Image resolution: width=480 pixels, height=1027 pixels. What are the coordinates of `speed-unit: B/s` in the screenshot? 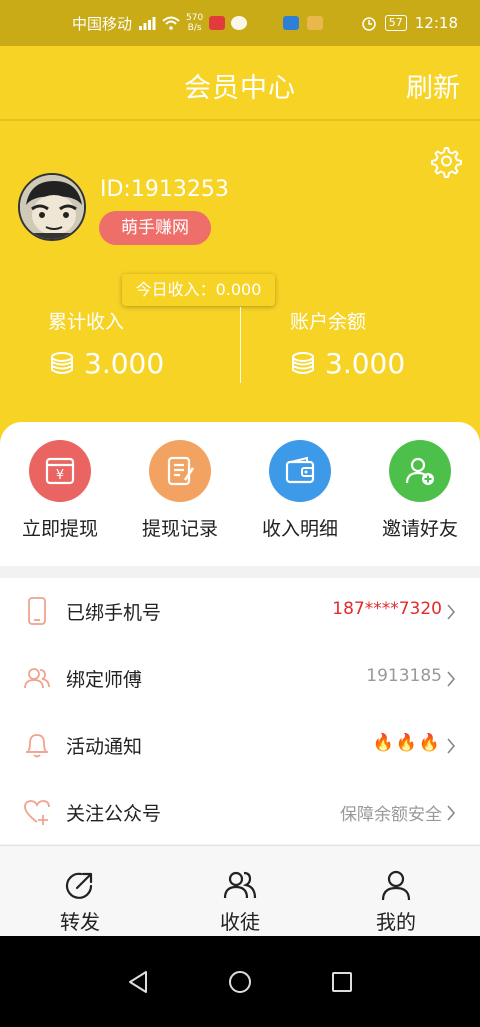 It's located at (194, 28).